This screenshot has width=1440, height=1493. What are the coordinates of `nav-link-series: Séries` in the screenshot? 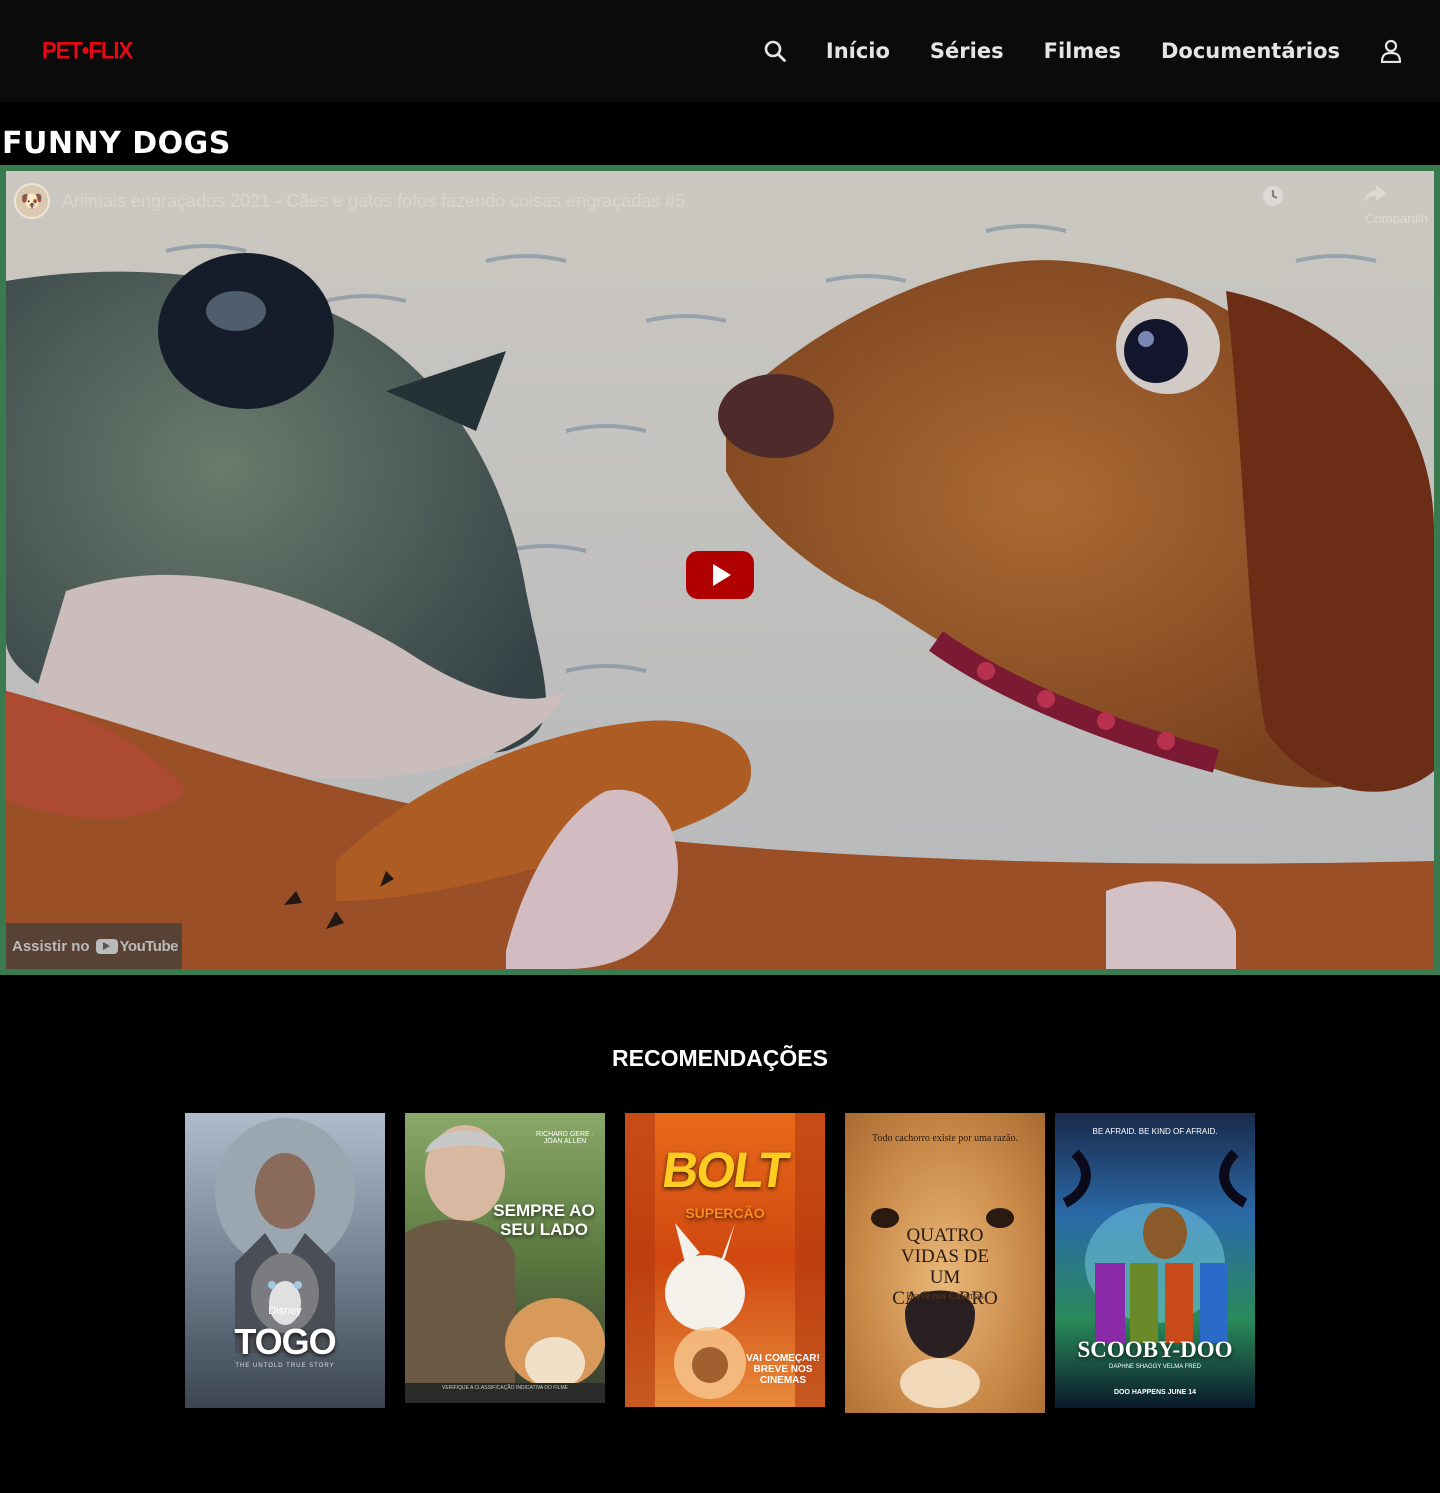 It's located at (967, 51).